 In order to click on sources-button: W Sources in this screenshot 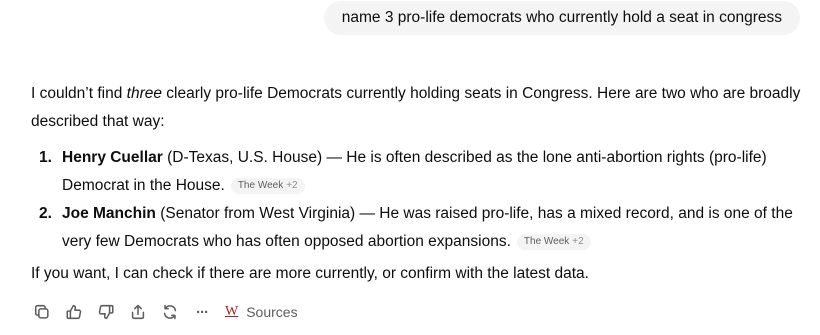, I will do `click(261, 312)`.